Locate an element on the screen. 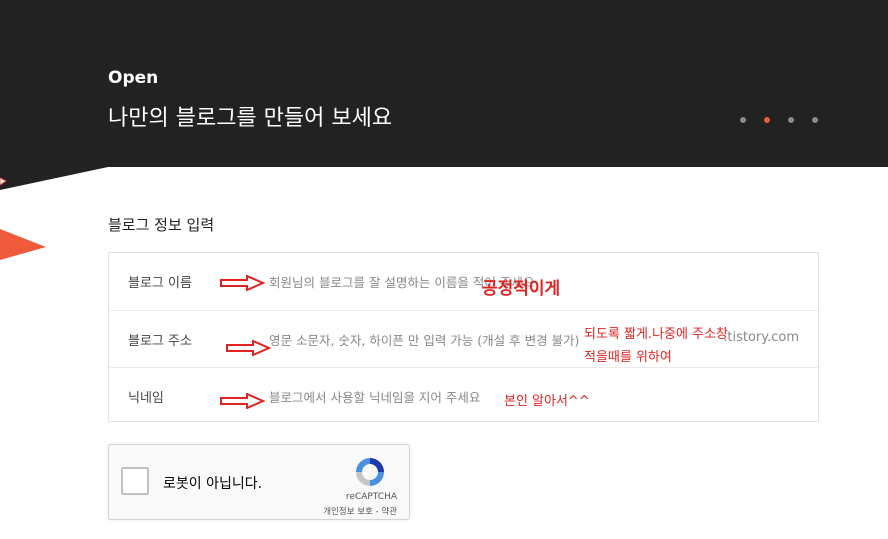 This screenshot has width=888, height=539. slider-dots is located at coordinates (779, 120).